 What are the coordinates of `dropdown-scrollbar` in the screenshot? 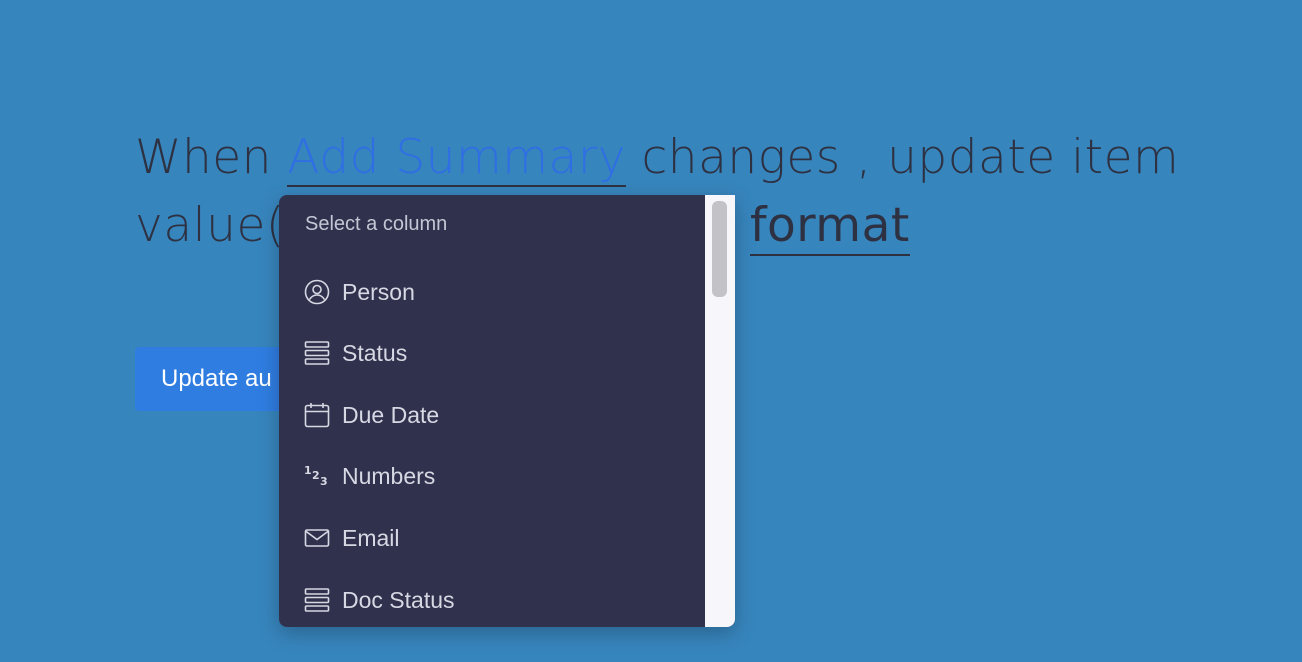 It's located at (720, 411).